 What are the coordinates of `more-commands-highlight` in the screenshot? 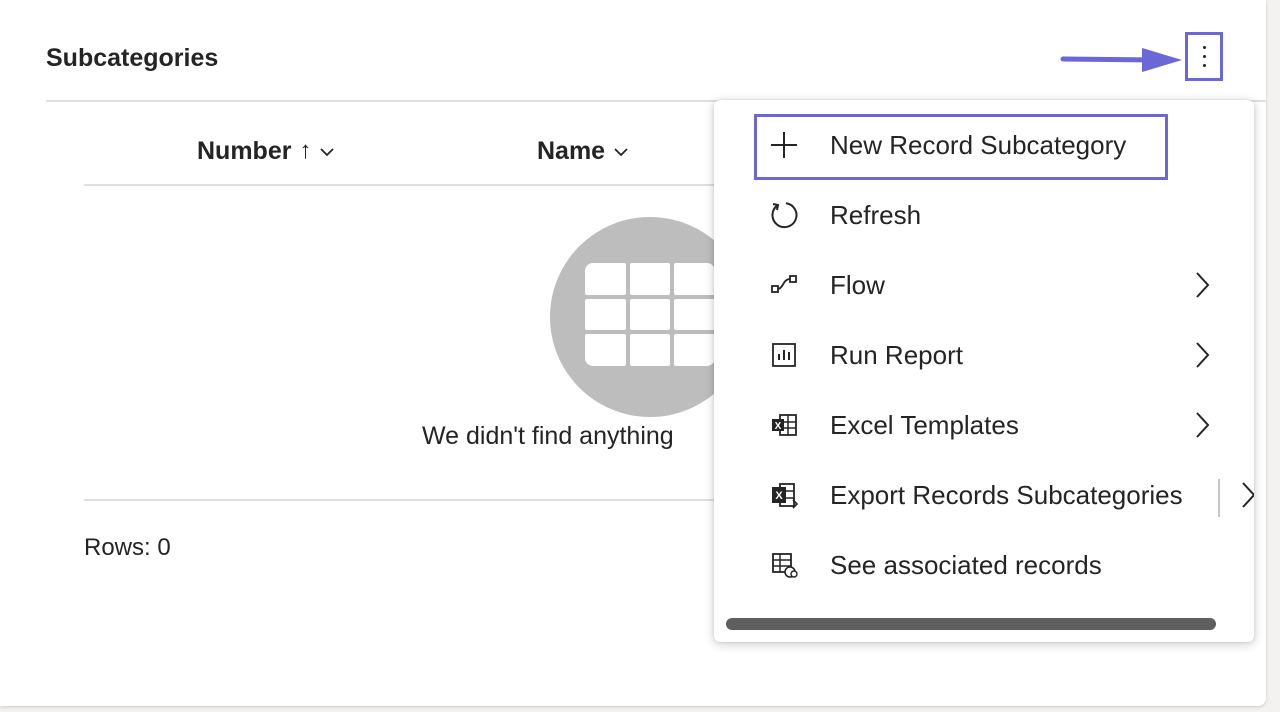 It's located at (1204, 56).